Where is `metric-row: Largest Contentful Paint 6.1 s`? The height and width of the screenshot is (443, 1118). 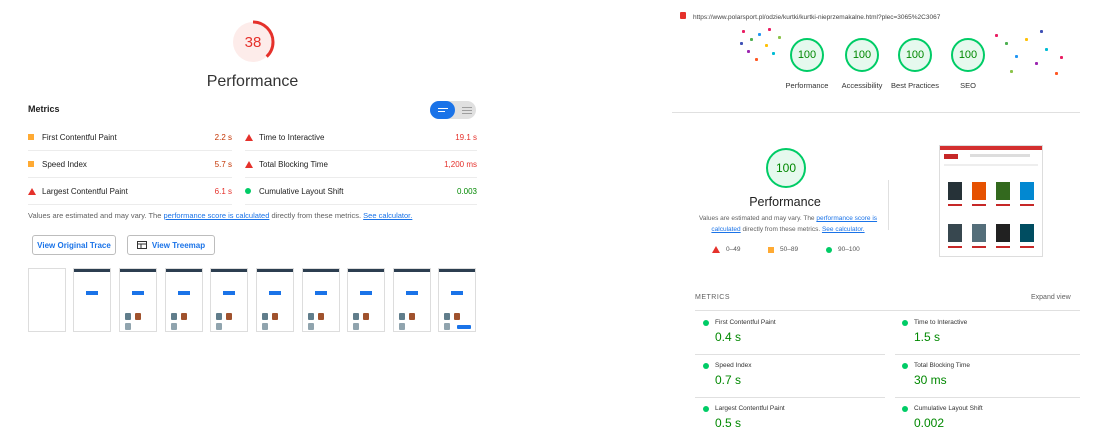 metric-row: Largest Contentful Paint 6.1 s is located at coordinates (130, 191).